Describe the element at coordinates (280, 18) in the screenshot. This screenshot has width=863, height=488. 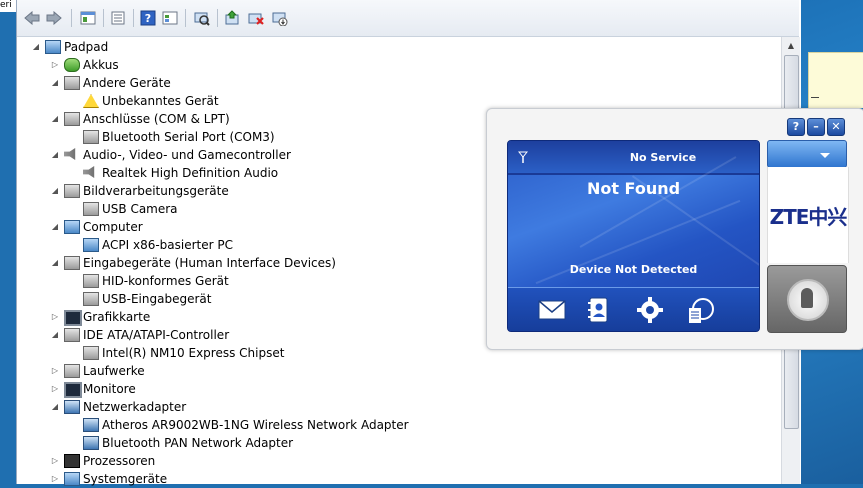
I see `disable-icon` at that location.